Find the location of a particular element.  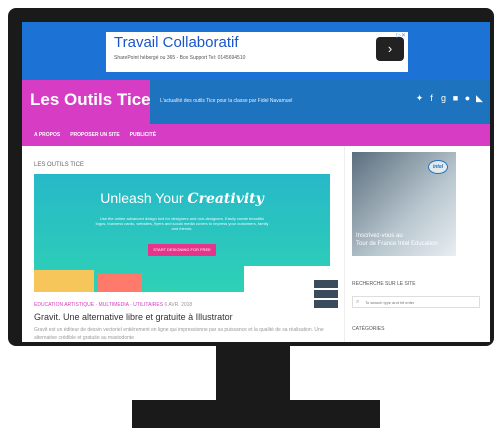

nav-item-a-propos: A PROPOS is located at coordinates (47, 135).